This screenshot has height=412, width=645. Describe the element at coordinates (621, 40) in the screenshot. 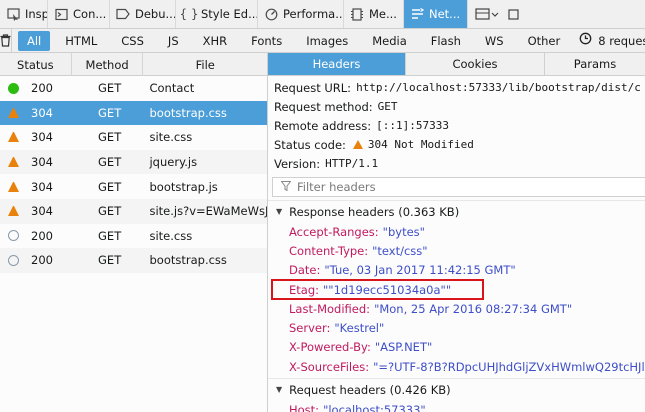

I see `request-count: 8 requests,` at that location.